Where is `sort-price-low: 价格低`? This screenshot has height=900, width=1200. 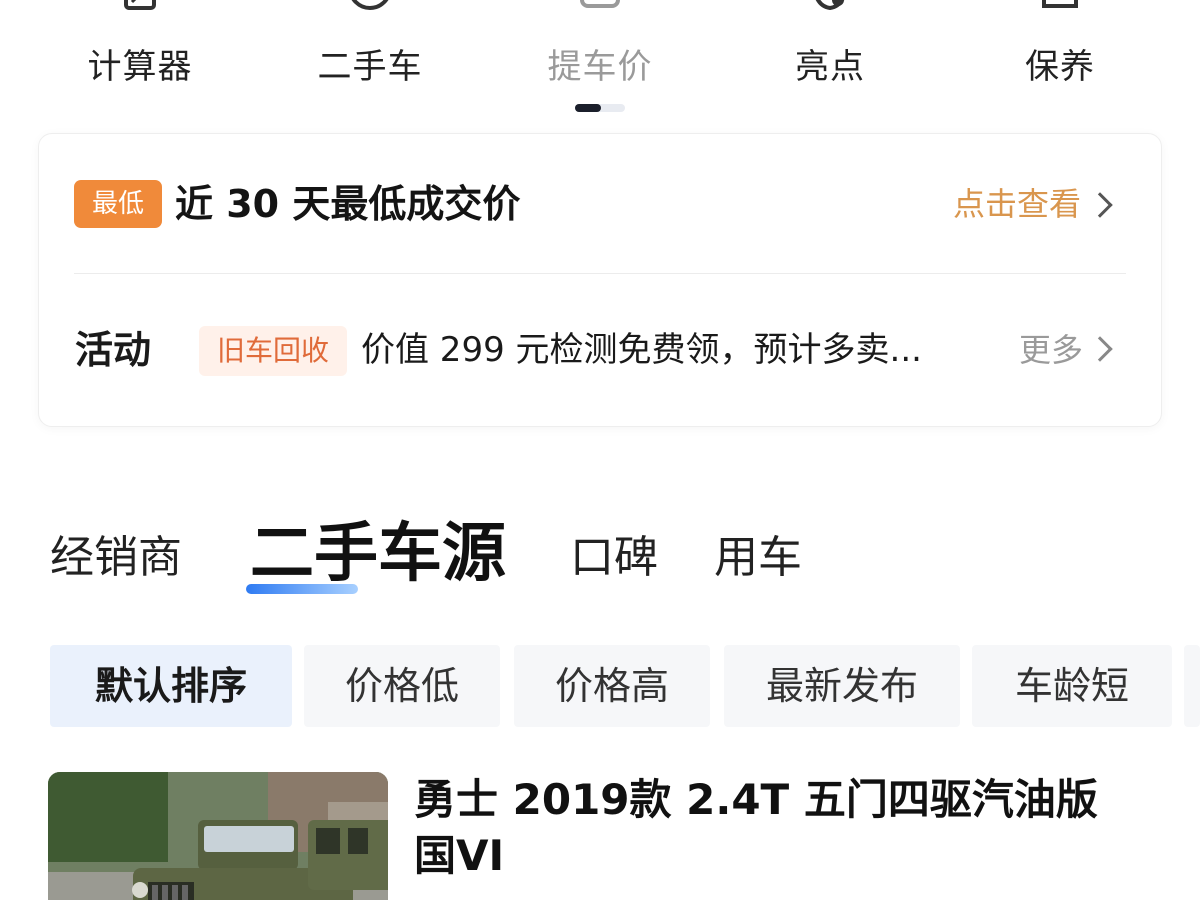 sort-price-low: 价格低 is located at coordinates (402, 686).